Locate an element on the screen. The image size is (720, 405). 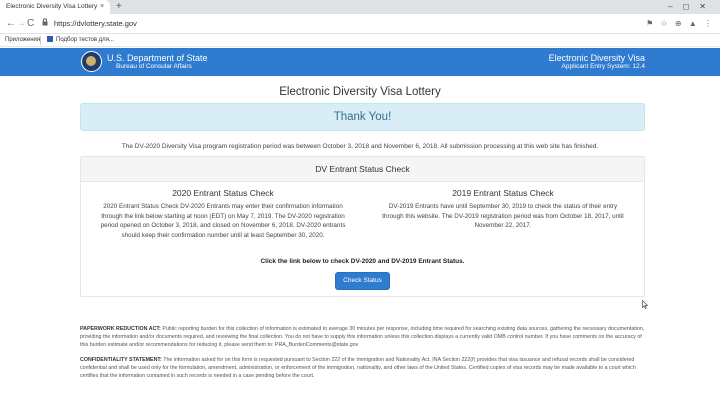
system-version: Applicant Entry System: 12.4 is located at coordinates (603, 66).